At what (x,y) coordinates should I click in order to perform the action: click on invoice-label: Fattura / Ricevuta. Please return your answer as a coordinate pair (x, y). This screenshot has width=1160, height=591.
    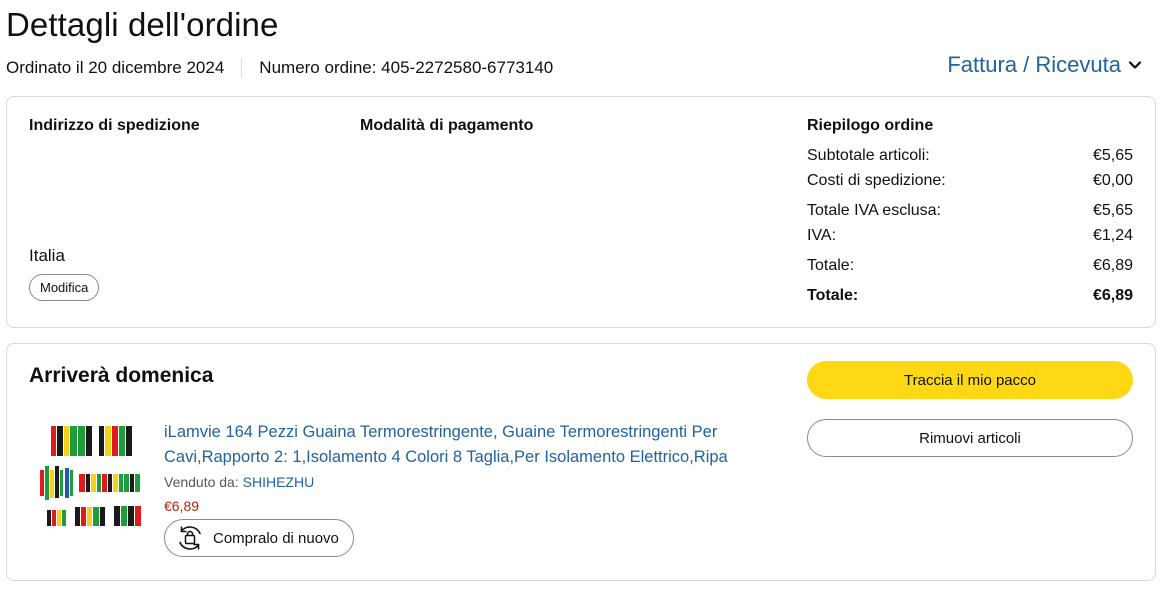
    Looking at the image, I should click on (1034, 64).